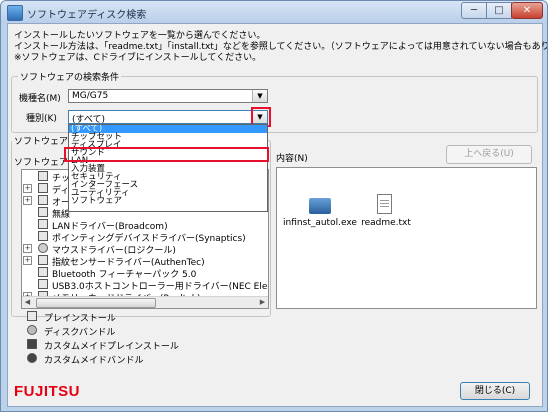 This screenshot has height=412, width=548. I want to click on model-label: 機種名(M), so click(40, 99).